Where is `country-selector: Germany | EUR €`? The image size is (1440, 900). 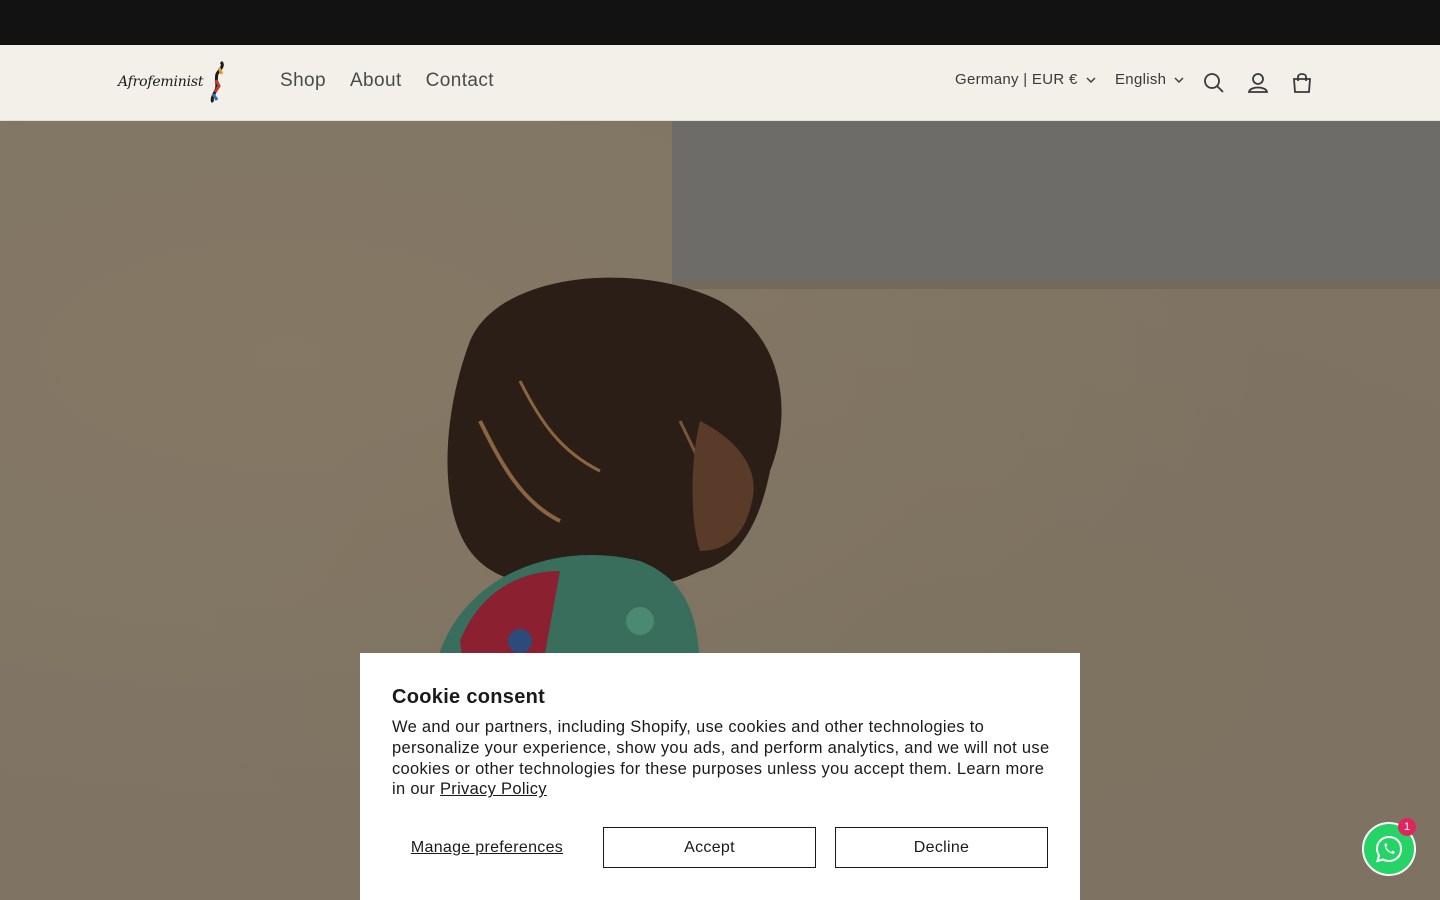
country-selector: Germany | EUR € is located at coordinates (1025, 79).